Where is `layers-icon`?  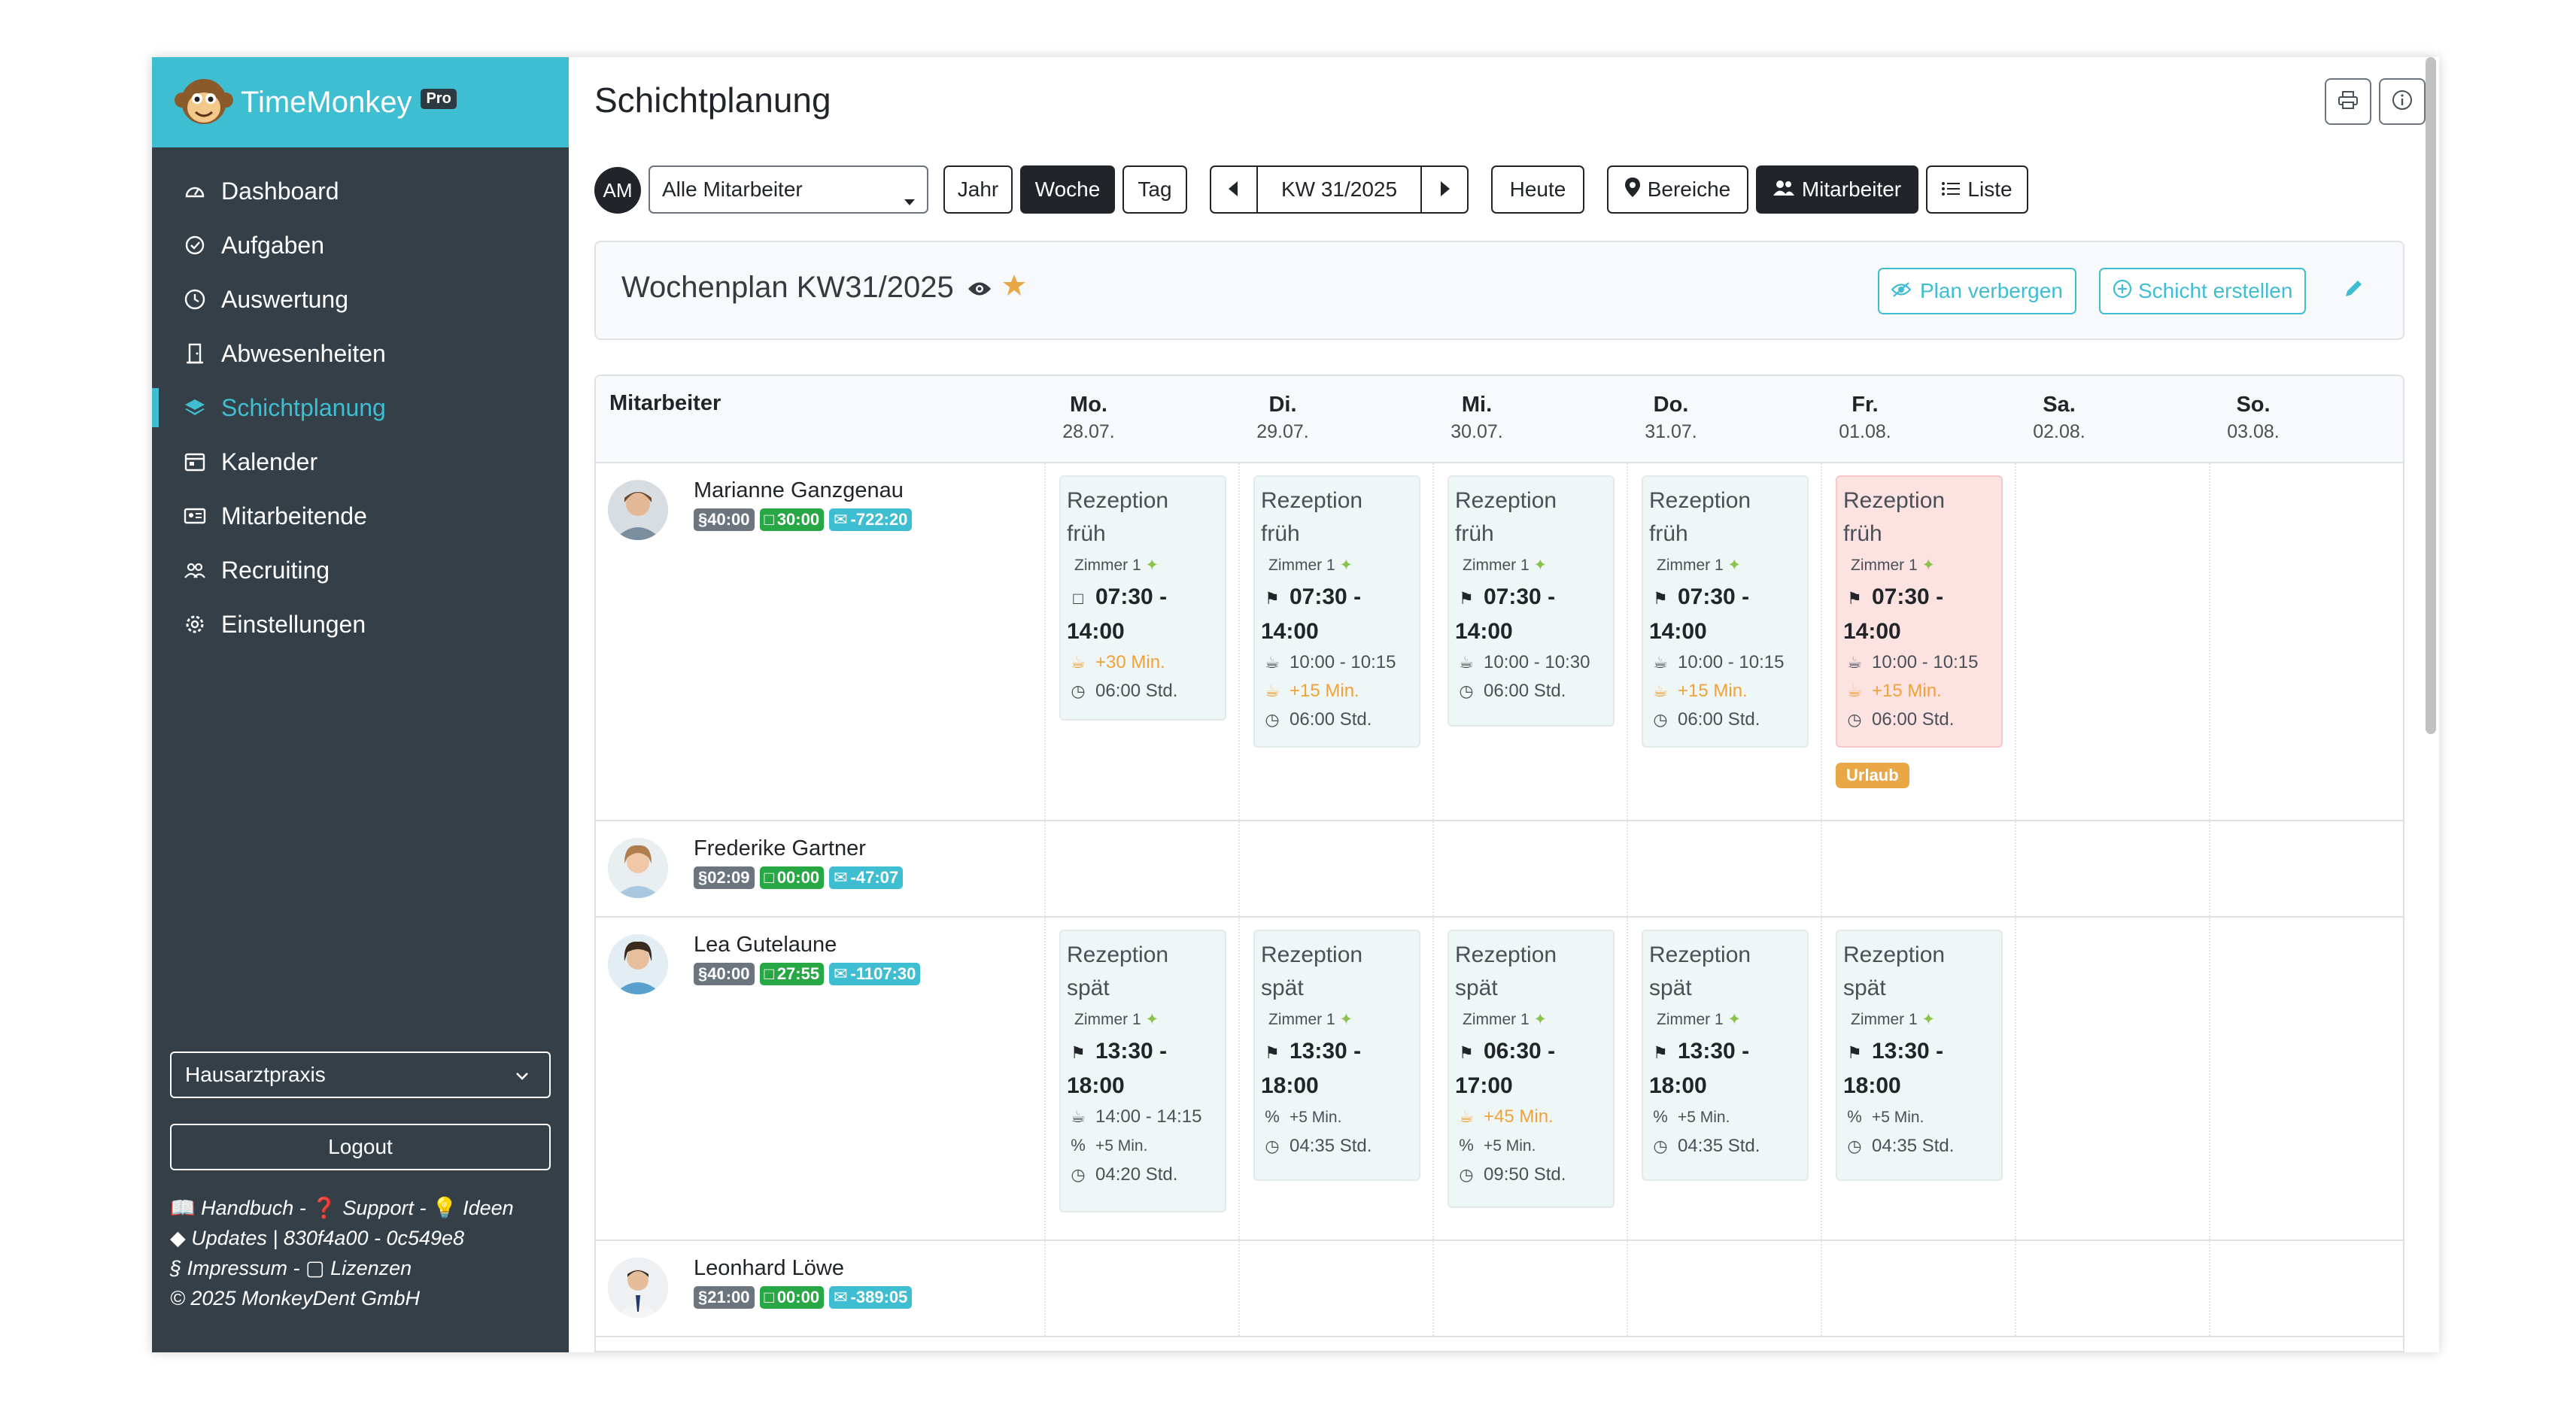 layers-icon is located at coordinates (195, 408).